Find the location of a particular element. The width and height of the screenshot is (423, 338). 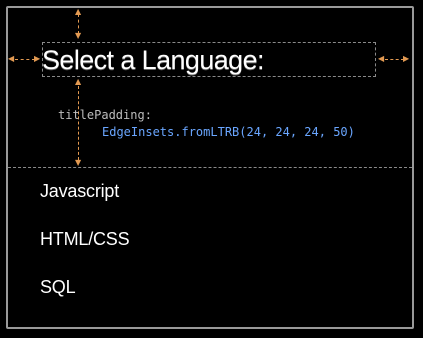

title-padding-label: titlePadding: is located at coordinates (105, 115).